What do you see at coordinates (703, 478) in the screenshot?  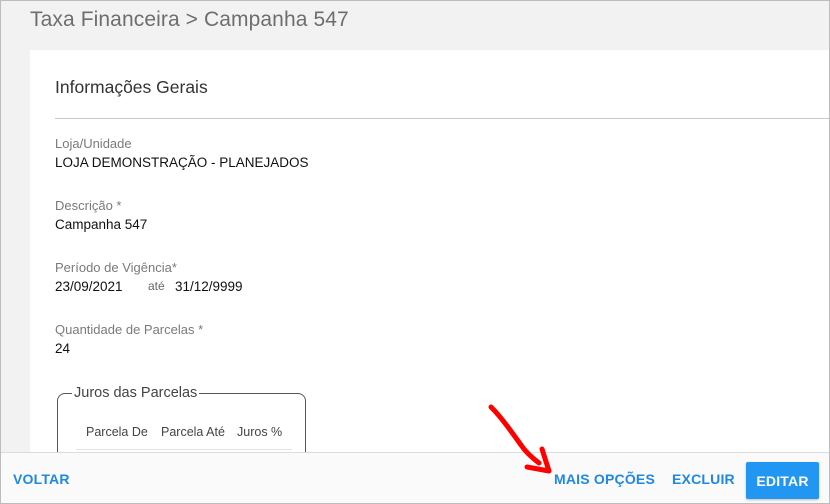 I see `excluir-button: EXCLUIR` at bounding box center [703, 478].